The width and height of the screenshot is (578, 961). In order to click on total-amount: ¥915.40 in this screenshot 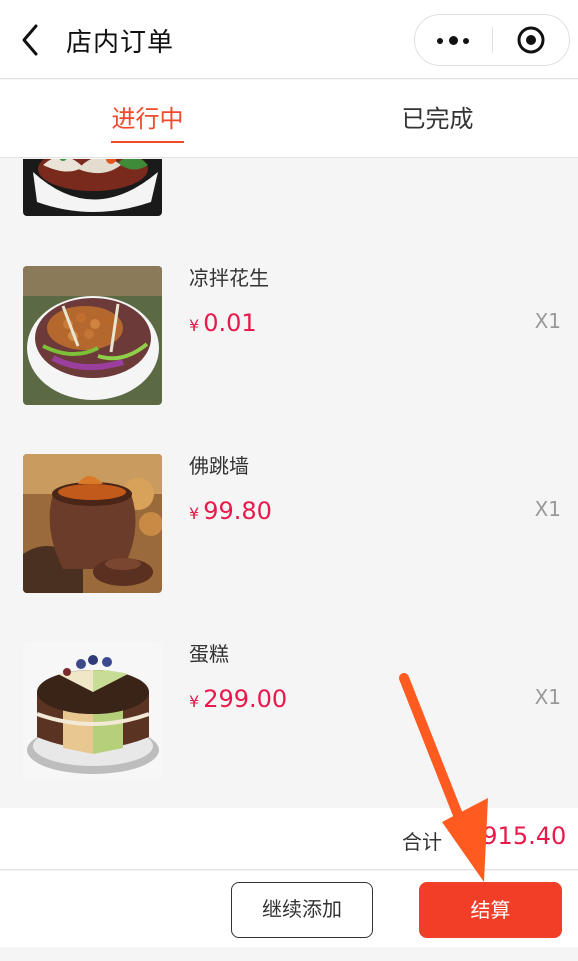, I will do `click(516, 836)`.